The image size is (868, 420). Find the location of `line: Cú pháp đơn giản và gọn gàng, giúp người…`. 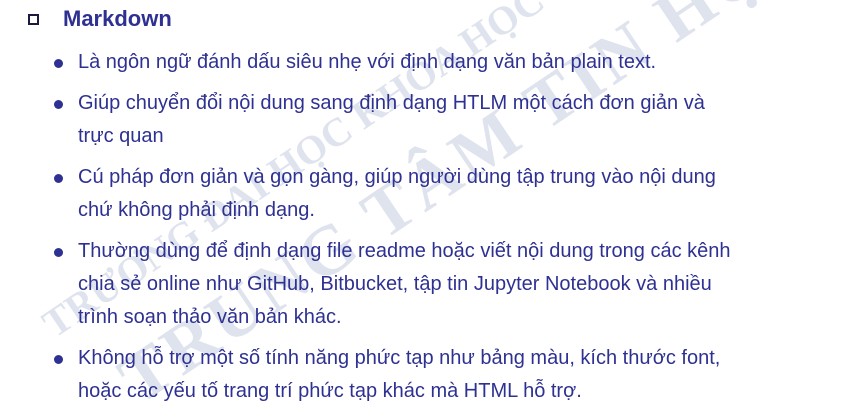

line: Cú pháp đơn giản và gọn gàng, giúp người… is located at coordinates (397, 177).